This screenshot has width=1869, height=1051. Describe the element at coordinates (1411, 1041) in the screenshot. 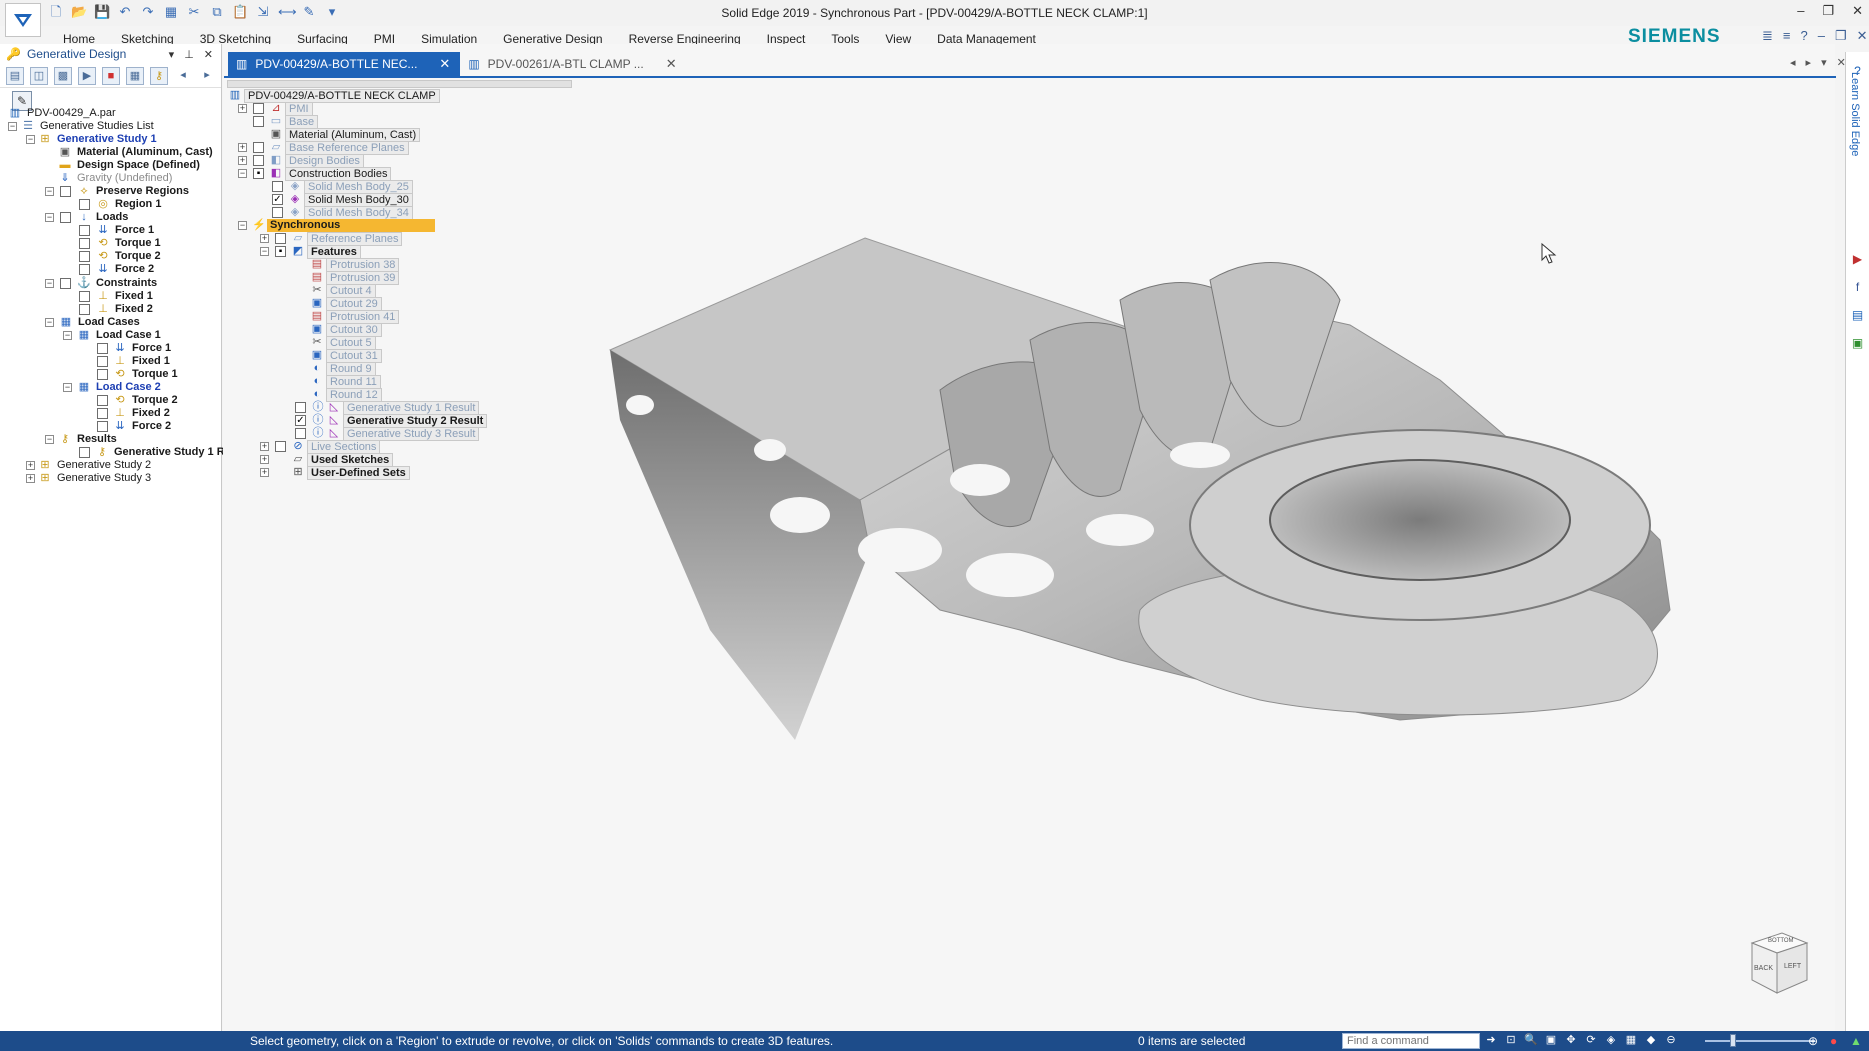

I see `find-command-input` at that location.